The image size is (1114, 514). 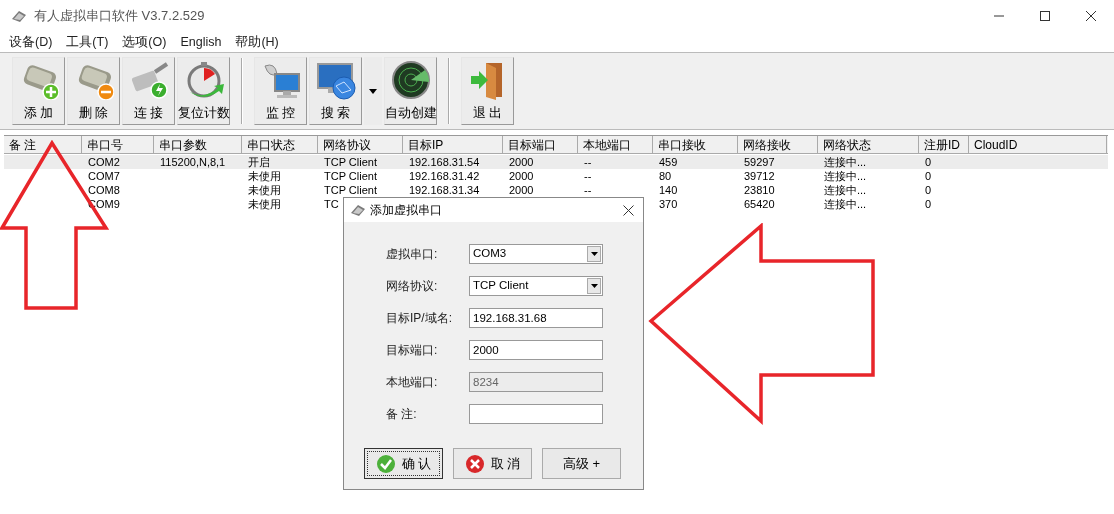 What do you see at coordinates (198, 145) in the screenshot?
I see `column-header: 串口参数` at bounding box center [198, 145].